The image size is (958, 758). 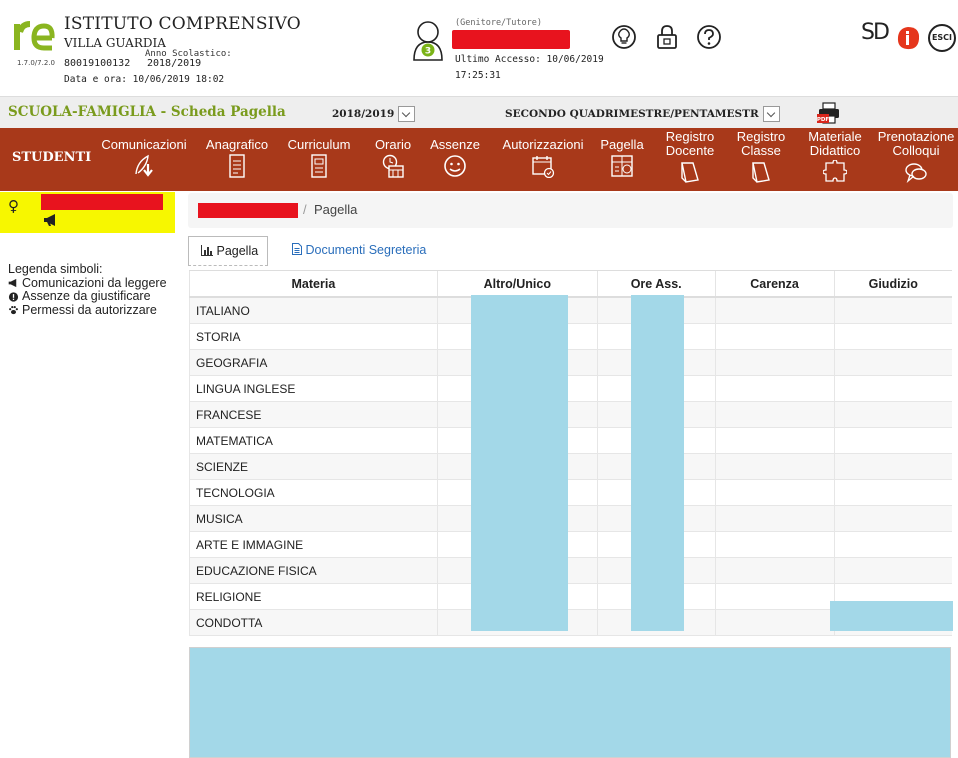 I want to click on legend-item-comunicazioni: Comunicazioni da leggere, so click(x=93, y=283).